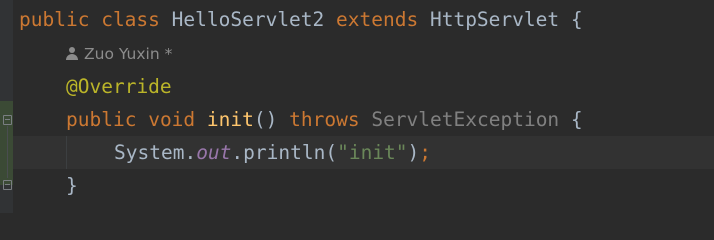 This screenshot has width=714, height=240. What do you see at coordinates (248, 19) in the screenshot?
I see `class-name: HelloServlet2` at bounding box center [248, 19].